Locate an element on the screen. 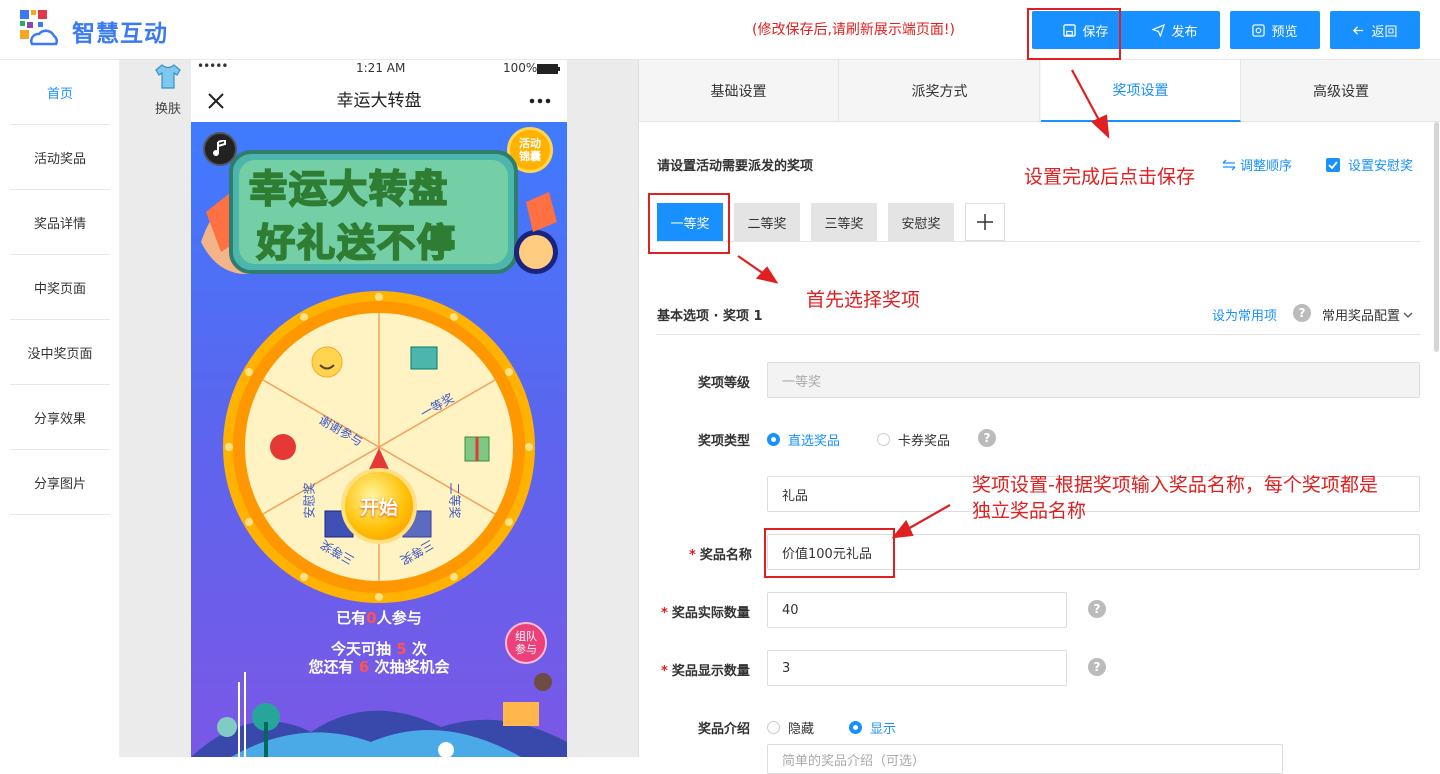 This screenshot has width=1440, height=774. actual-qty-input: 40 is located at coordinates (917, 610).